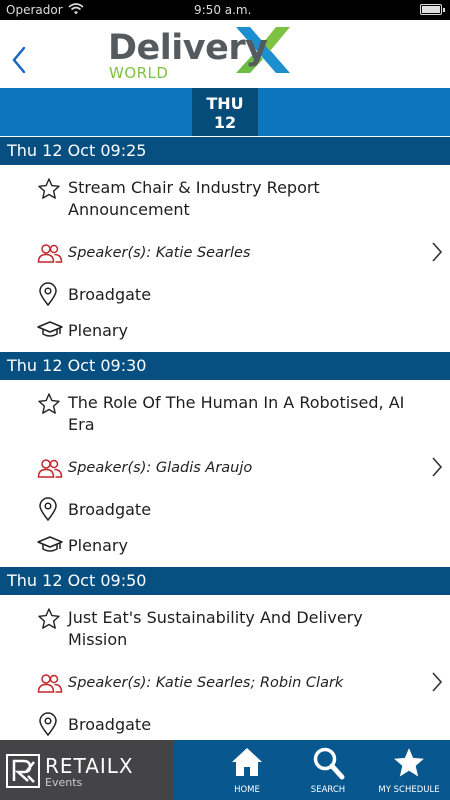 This screenshot has height=800, width=450. Describe the element at coordinates (139, 73) in the screenshot. I see `logo-subtitle: WORLD` at that location.